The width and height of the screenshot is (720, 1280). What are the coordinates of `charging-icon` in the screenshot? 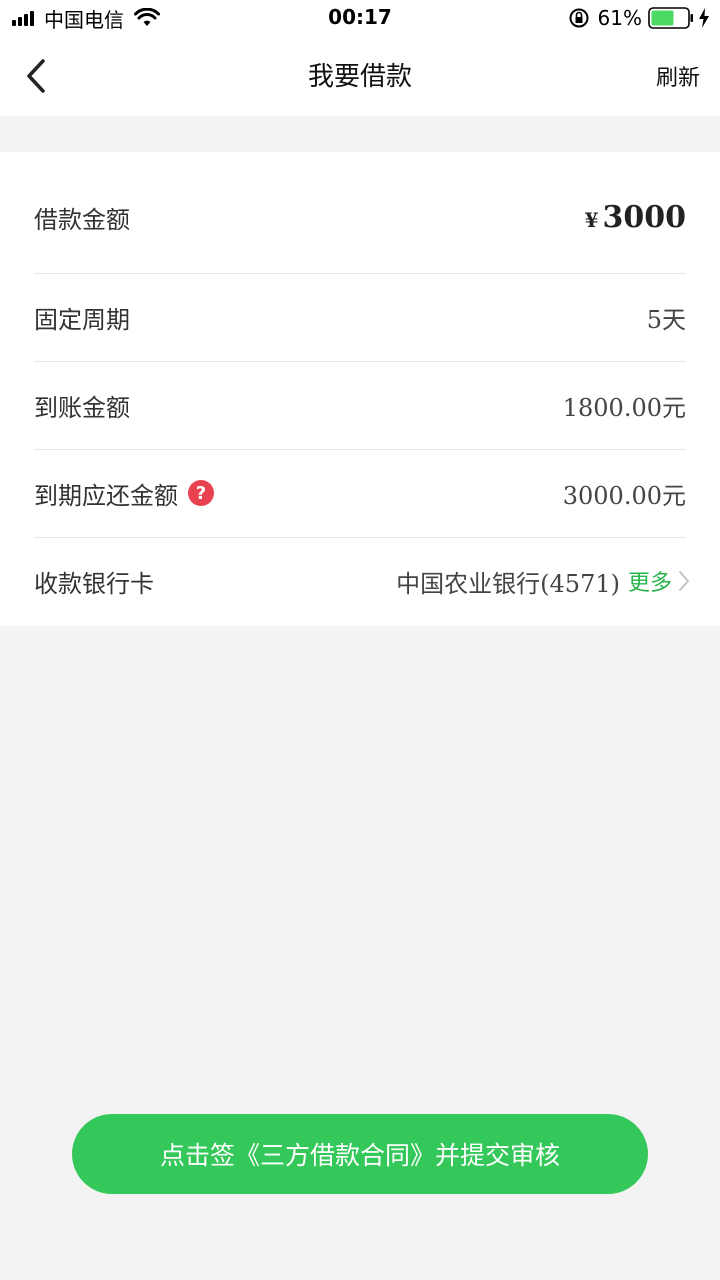 It's located at (704, 18).